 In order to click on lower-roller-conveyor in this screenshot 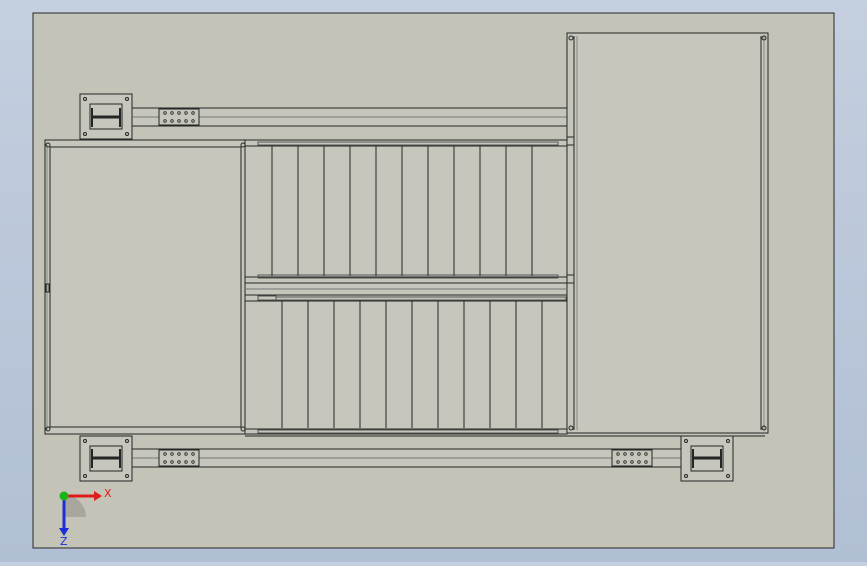, I will do `click(406, 364)`.